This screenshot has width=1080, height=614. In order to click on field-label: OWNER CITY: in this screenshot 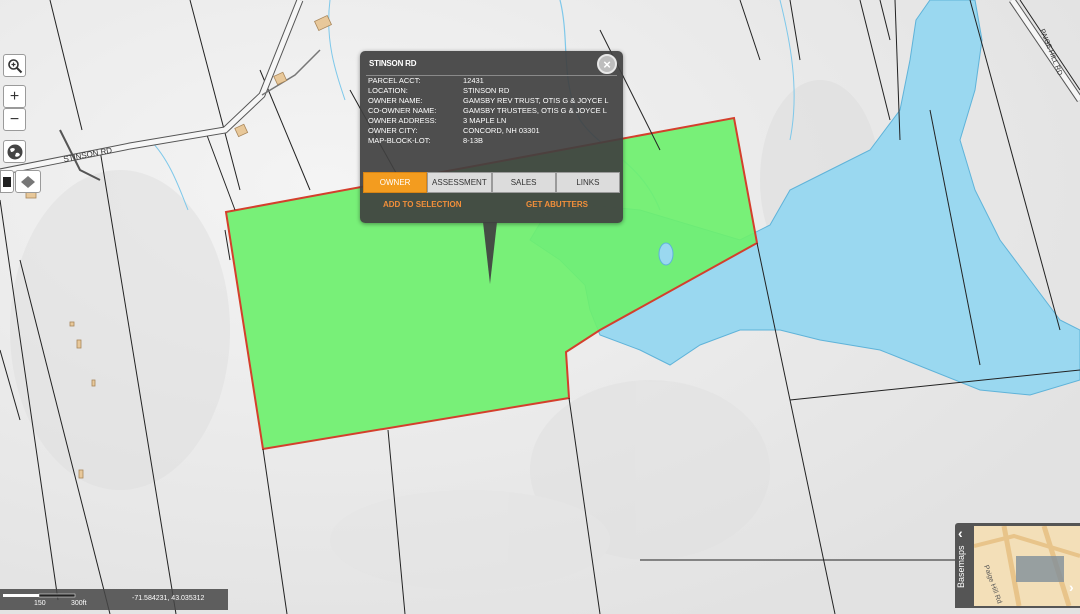, I will do `click(393, 130)`.